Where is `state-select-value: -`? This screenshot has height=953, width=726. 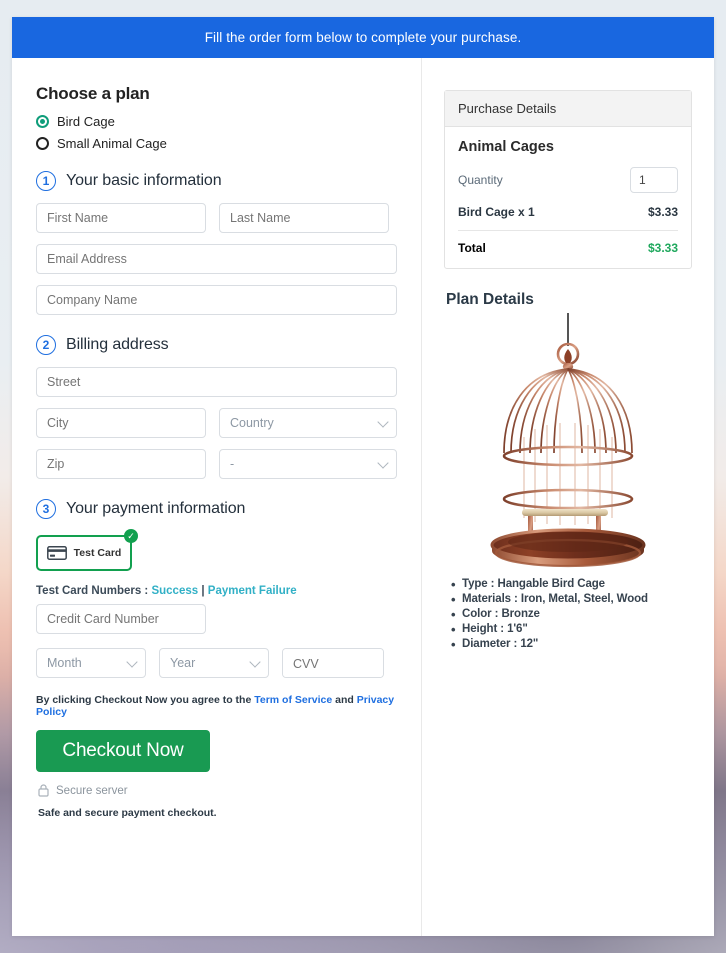
state-select-value: - is located at coordinates (232, 464).